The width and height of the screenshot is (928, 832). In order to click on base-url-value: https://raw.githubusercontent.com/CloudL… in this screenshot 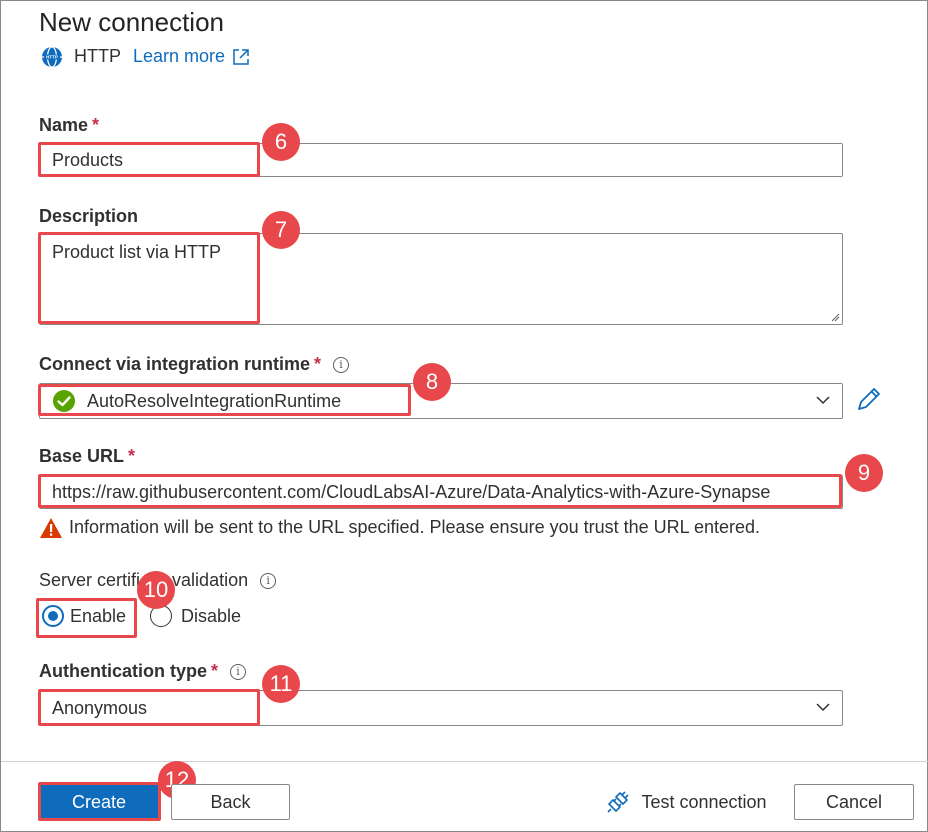, I will do `click(411, 491)`.